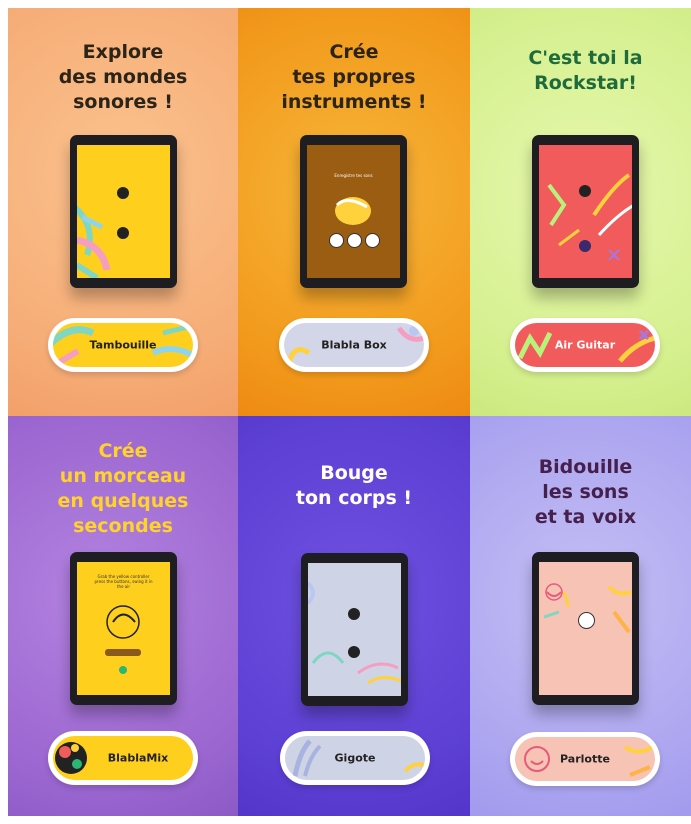 The image size is (691, 824). Describe the element at coordinates (354, 77) in the screenshot. I see `panel-title: Crée tes propres instruments !` at that location.